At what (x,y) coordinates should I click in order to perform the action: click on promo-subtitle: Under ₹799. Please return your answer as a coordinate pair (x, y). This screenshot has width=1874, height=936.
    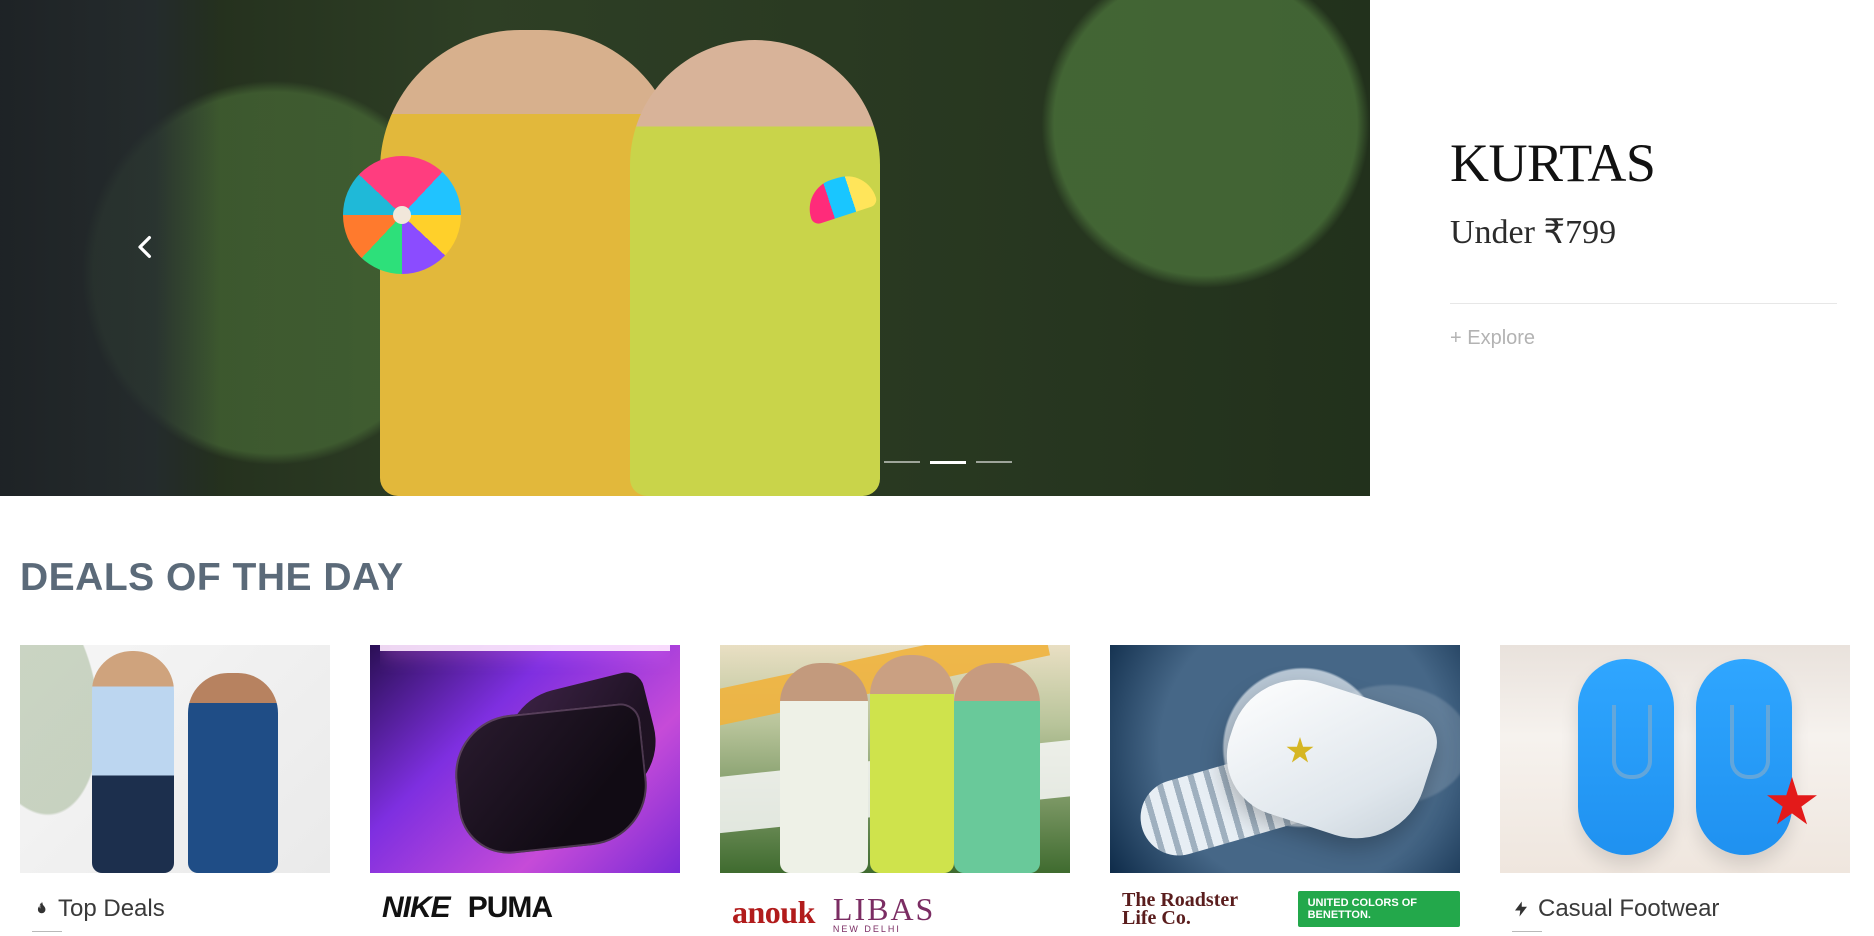
    Looking at the image, I should click on (1533, 232).